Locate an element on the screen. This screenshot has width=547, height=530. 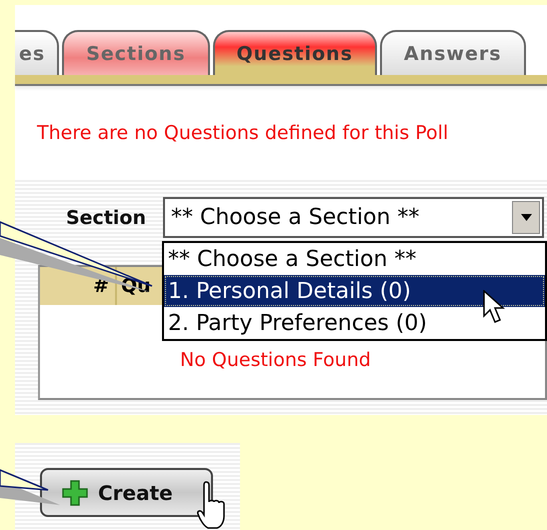
dropdown-option: 1. Personal Details (0) is located at coordinates (354, 291).